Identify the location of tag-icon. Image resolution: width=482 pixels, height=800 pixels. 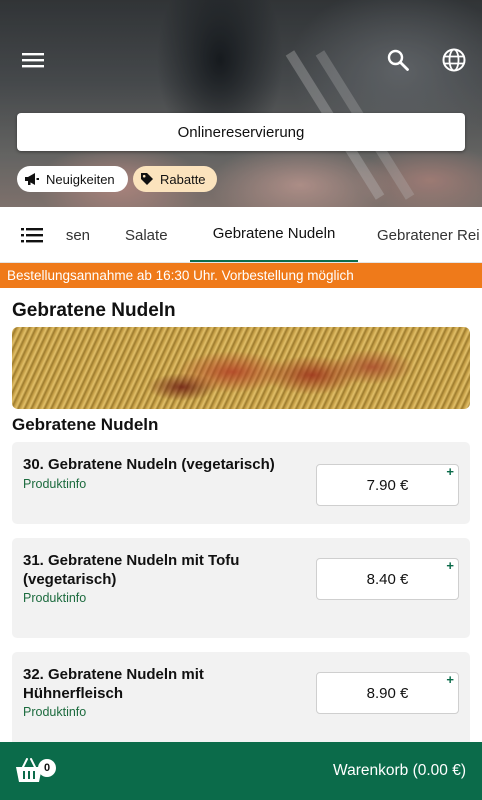
(147, 179).